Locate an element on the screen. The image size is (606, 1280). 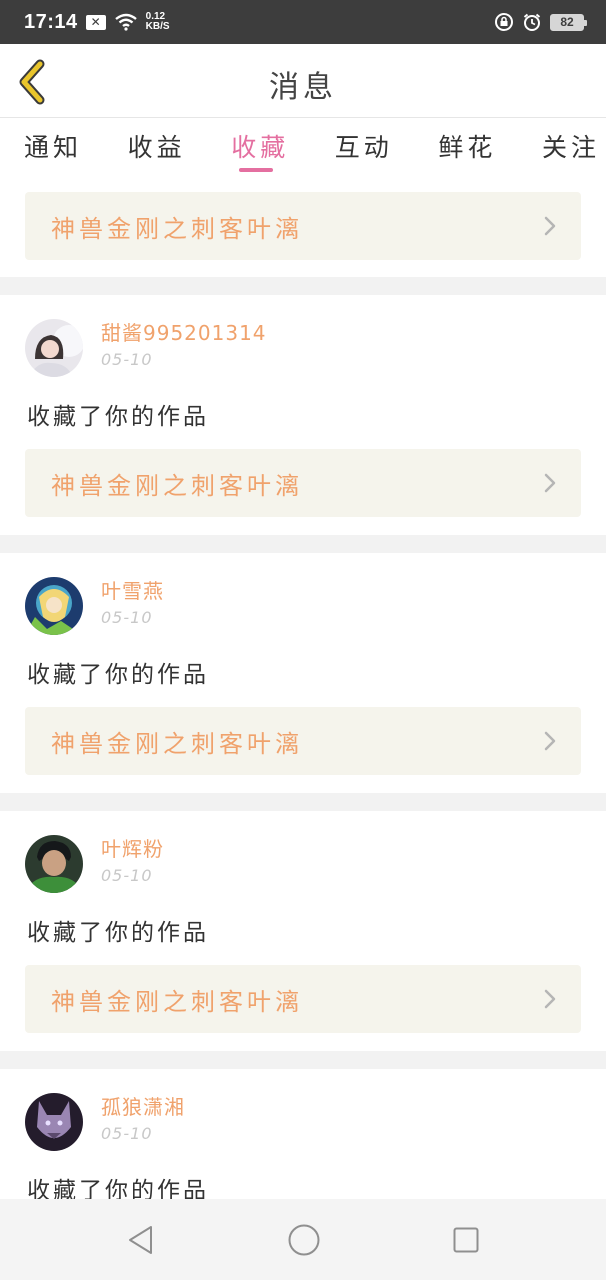
alarm-icon is located at coordinates (532, 22).